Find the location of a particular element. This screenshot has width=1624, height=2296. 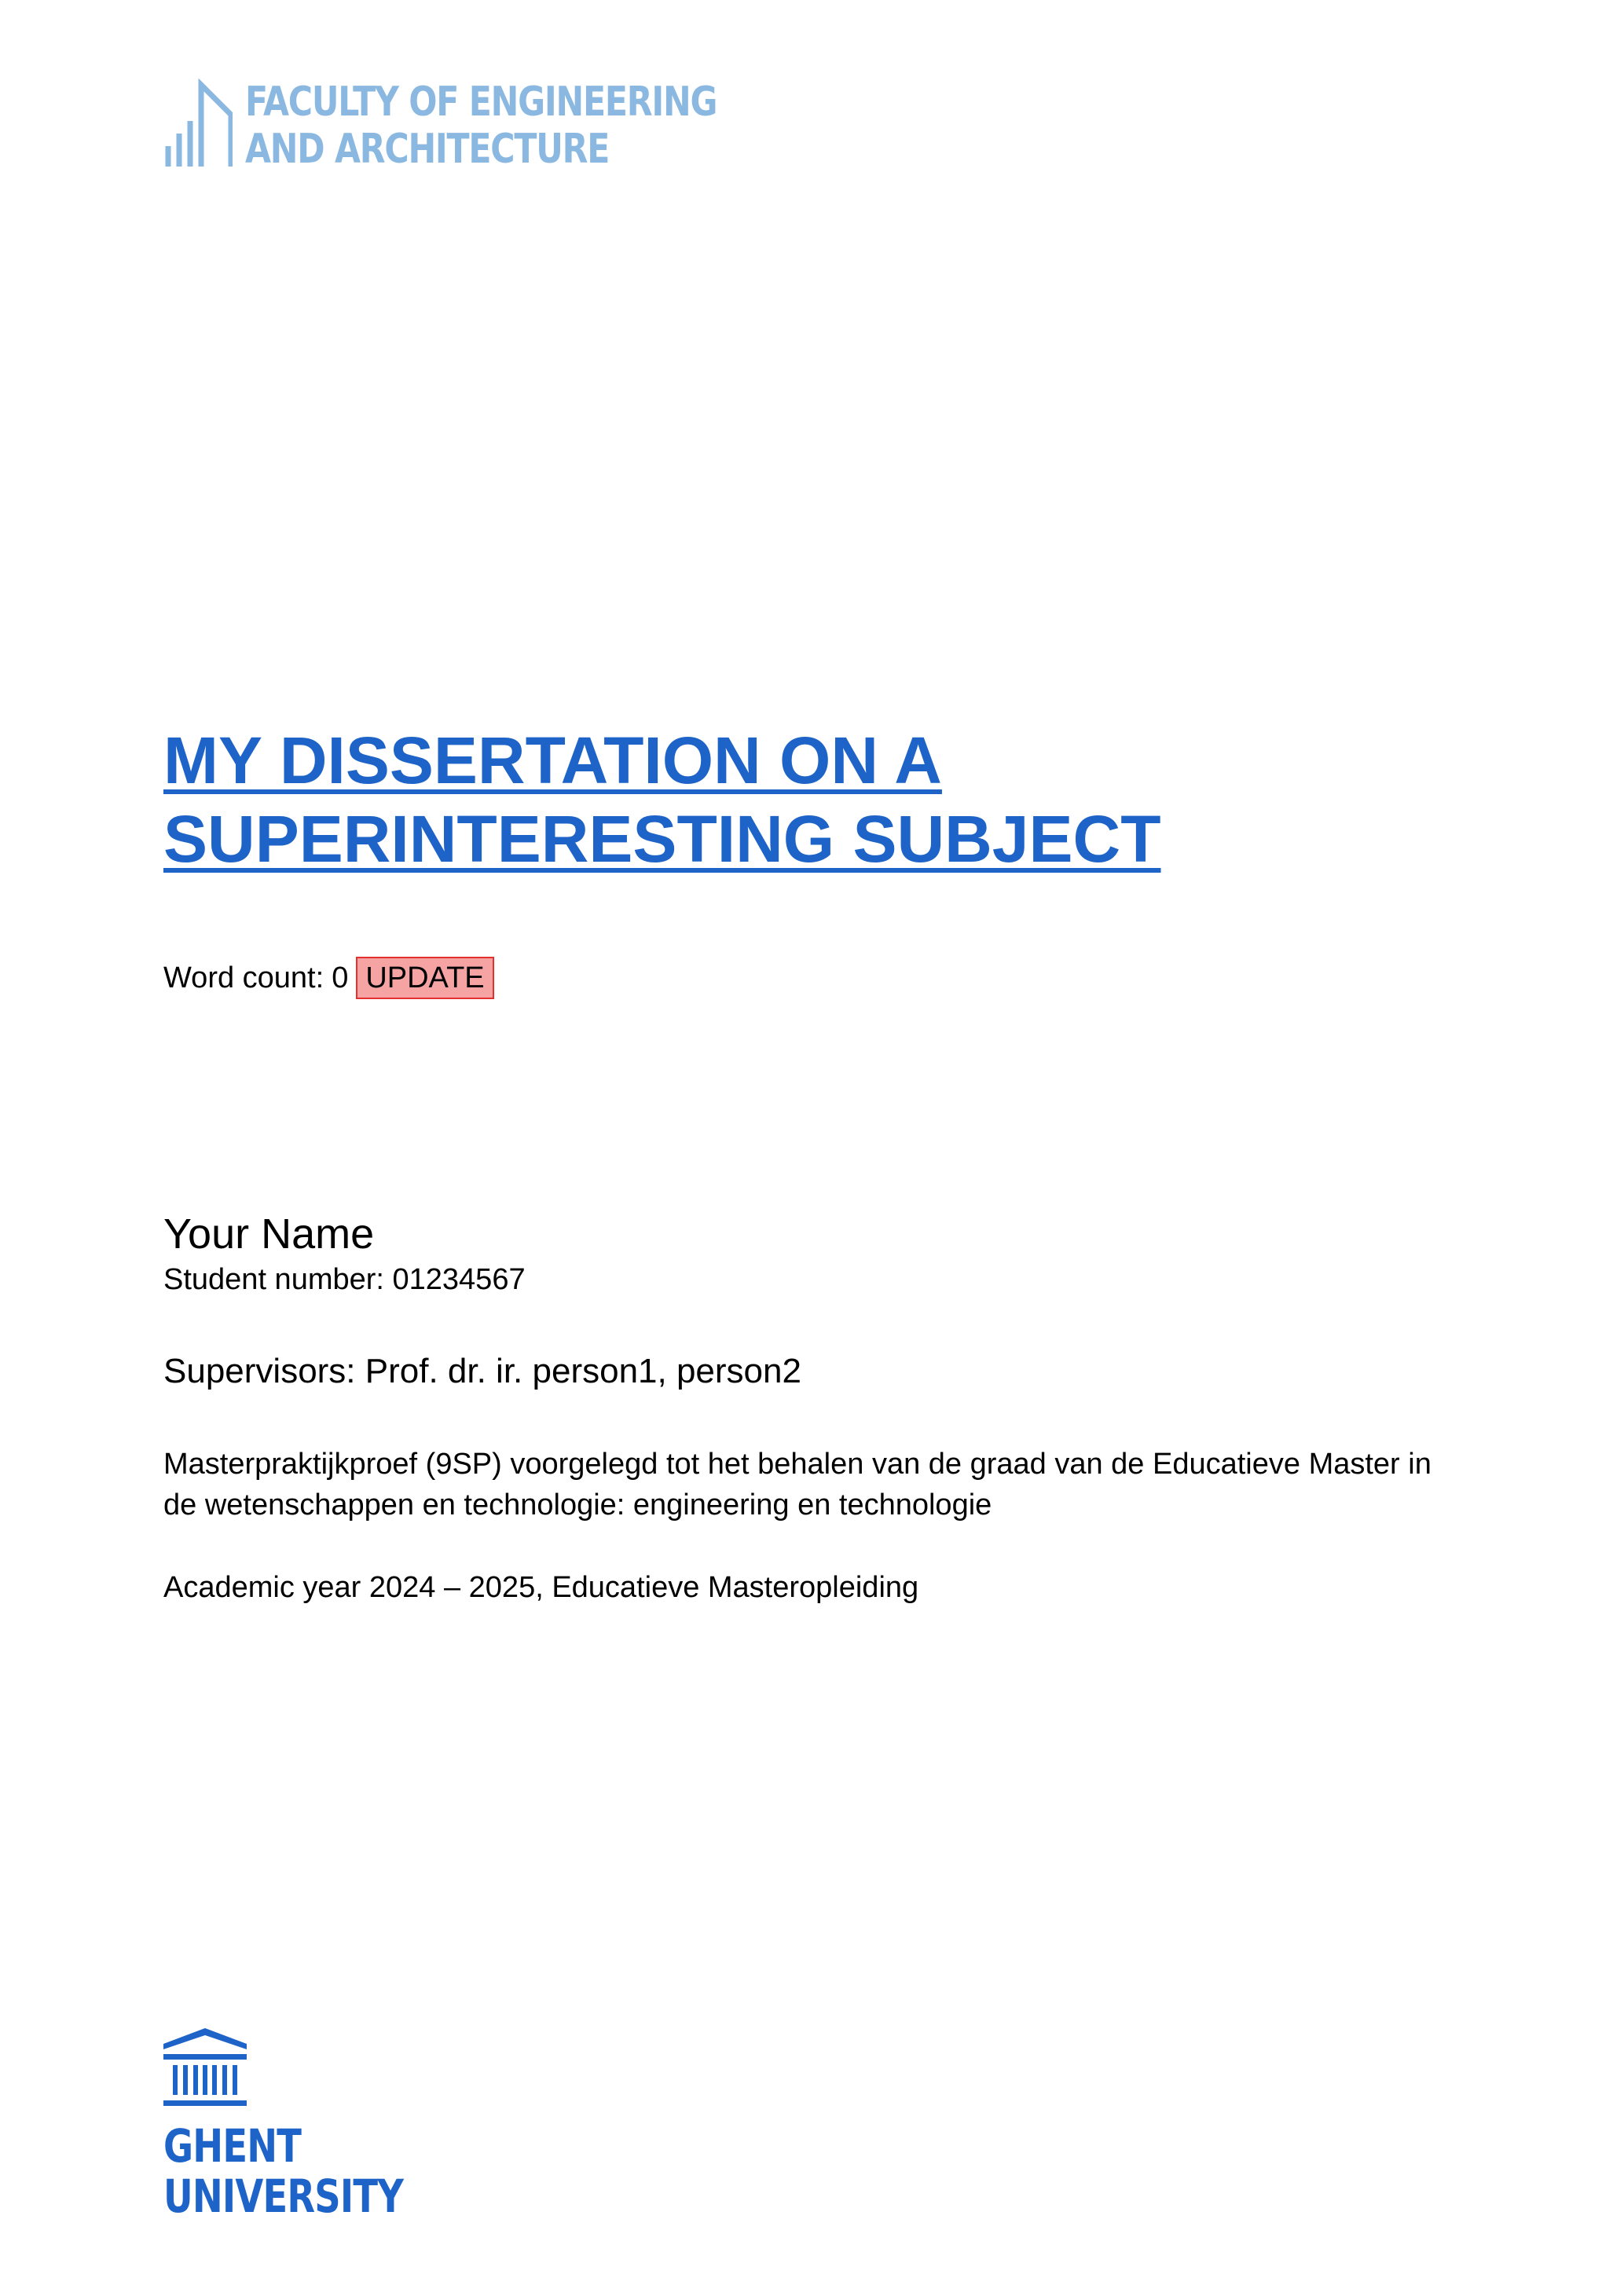

university-name-line-1: GHENT is located at coordinates (232, 2146).